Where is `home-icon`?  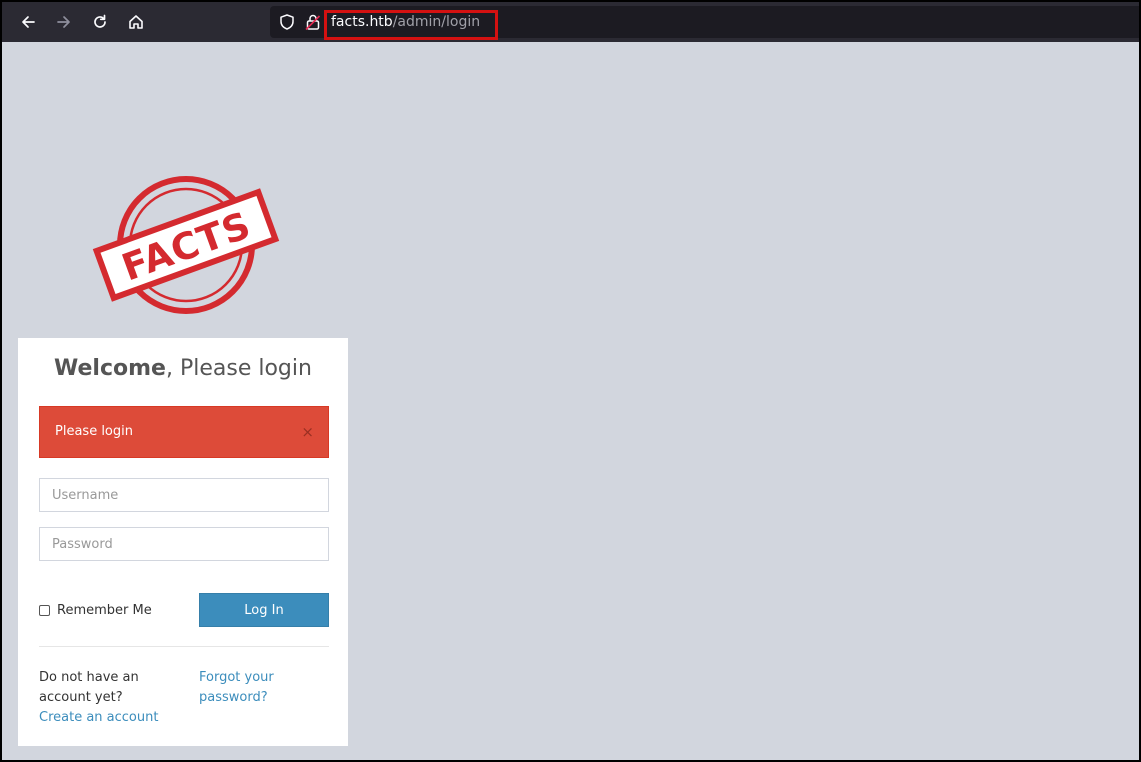 home-icon is located at coordinates (136, 22).